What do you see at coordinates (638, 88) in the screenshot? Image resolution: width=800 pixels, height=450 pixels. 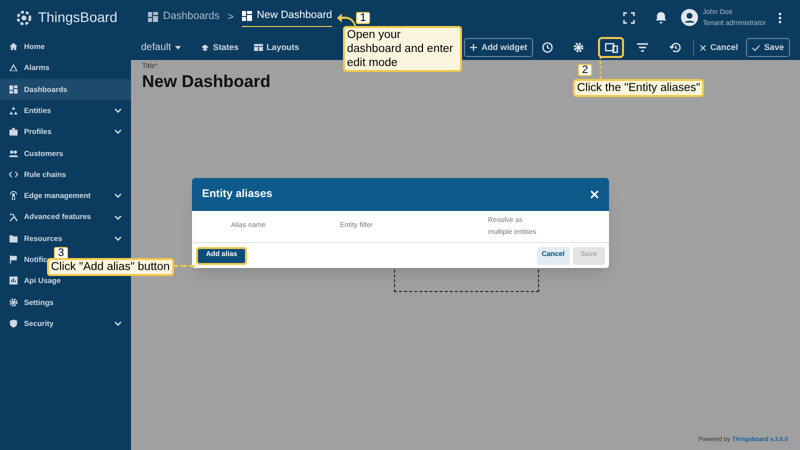 I see `step-tooltip: Click the "Entity aliases"` at bounding box center [638, 88].